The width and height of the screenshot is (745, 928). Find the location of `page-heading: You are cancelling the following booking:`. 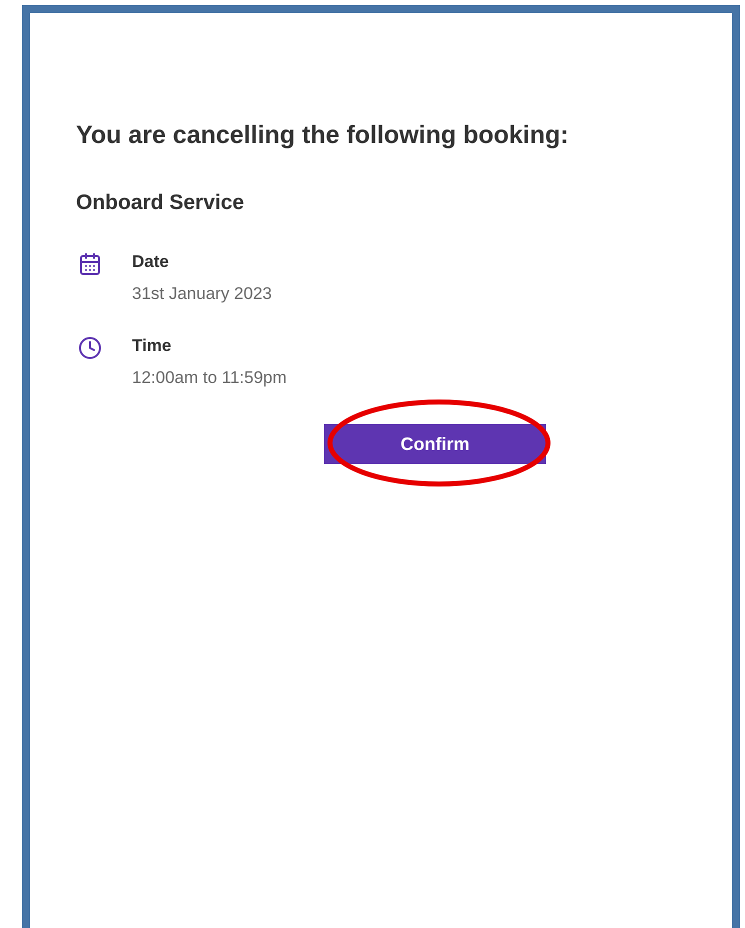

page-heading: You are cancelling the following booking: is located at coordinates (323, 135).